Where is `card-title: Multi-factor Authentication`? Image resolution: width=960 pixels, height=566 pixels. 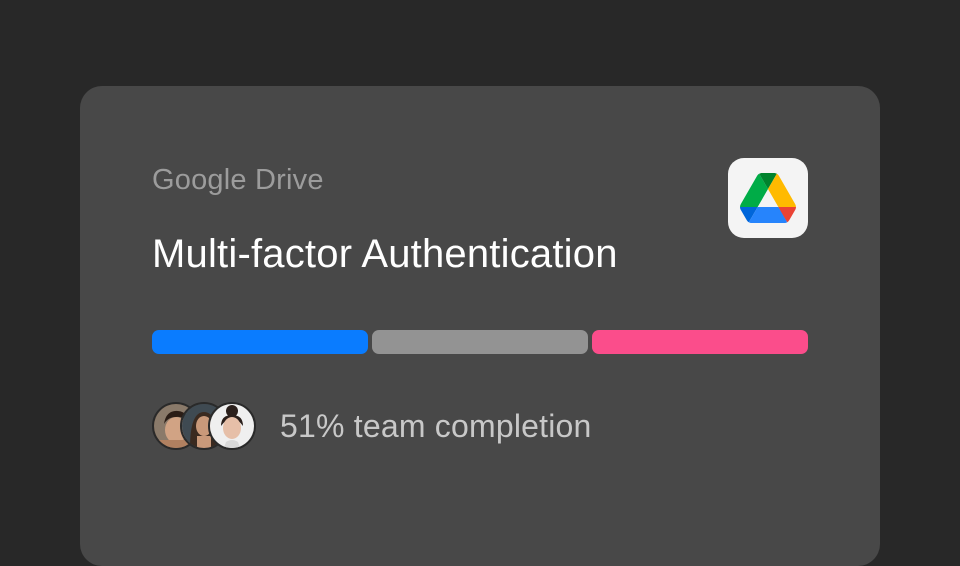 card-title: Multi-factor Authentication is located at coordinates (385, 254).